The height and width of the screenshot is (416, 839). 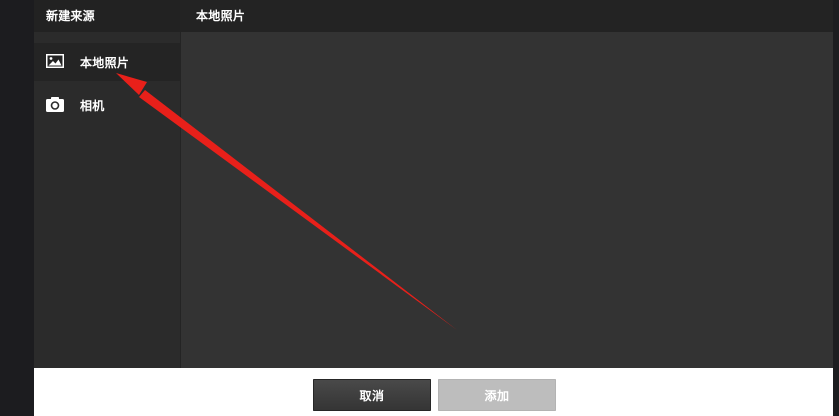 I want to click on sidebar-item-label: 相机, so click(x=92, y=106).